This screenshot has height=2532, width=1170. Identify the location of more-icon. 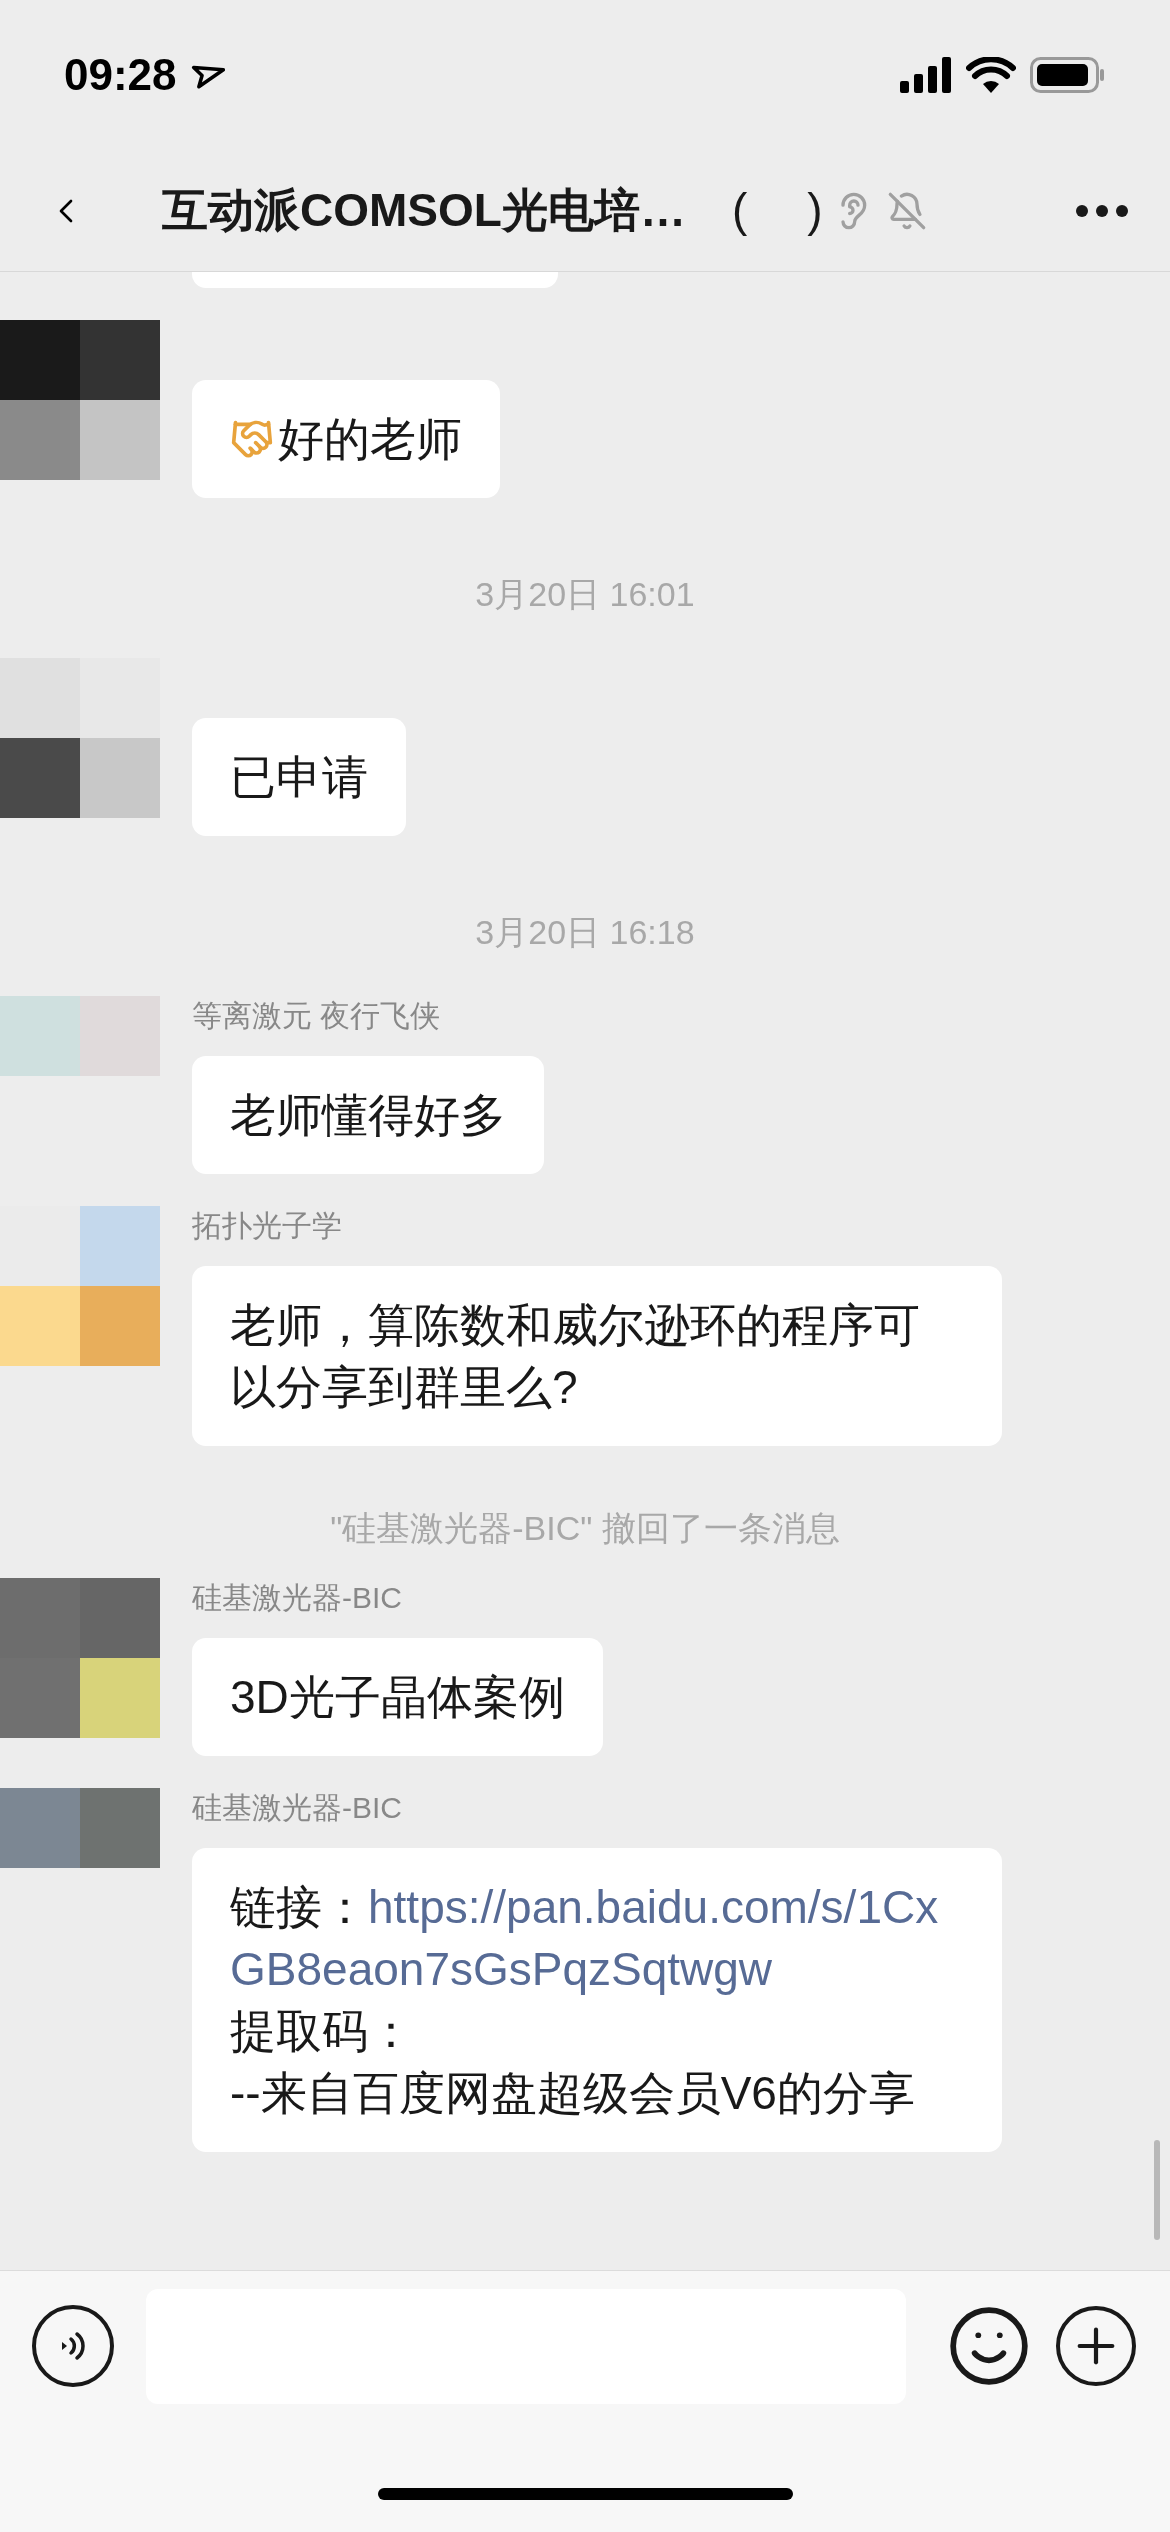
(1102, 210).